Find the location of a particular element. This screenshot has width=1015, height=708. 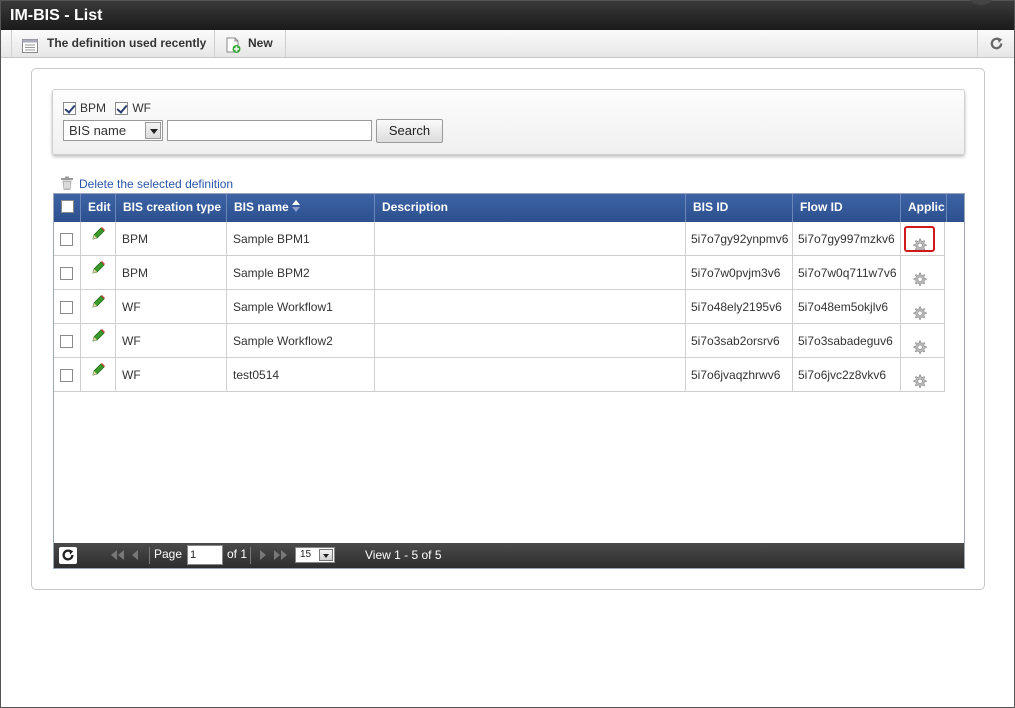

bpm-label: BPM is located at coordinates (93, 108).